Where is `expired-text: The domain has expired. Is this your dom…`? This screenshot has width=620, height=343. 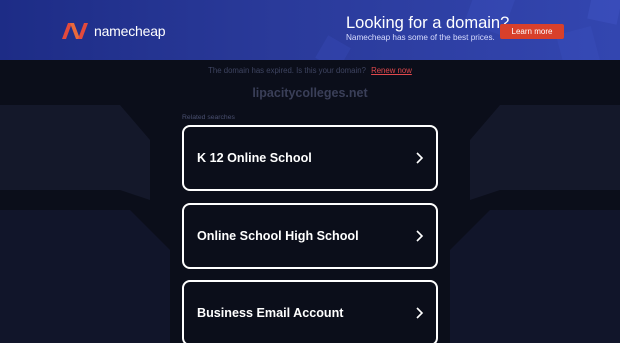
expired-text: The domain has expired. Is this your dom… is located at coordinates (287, 70).